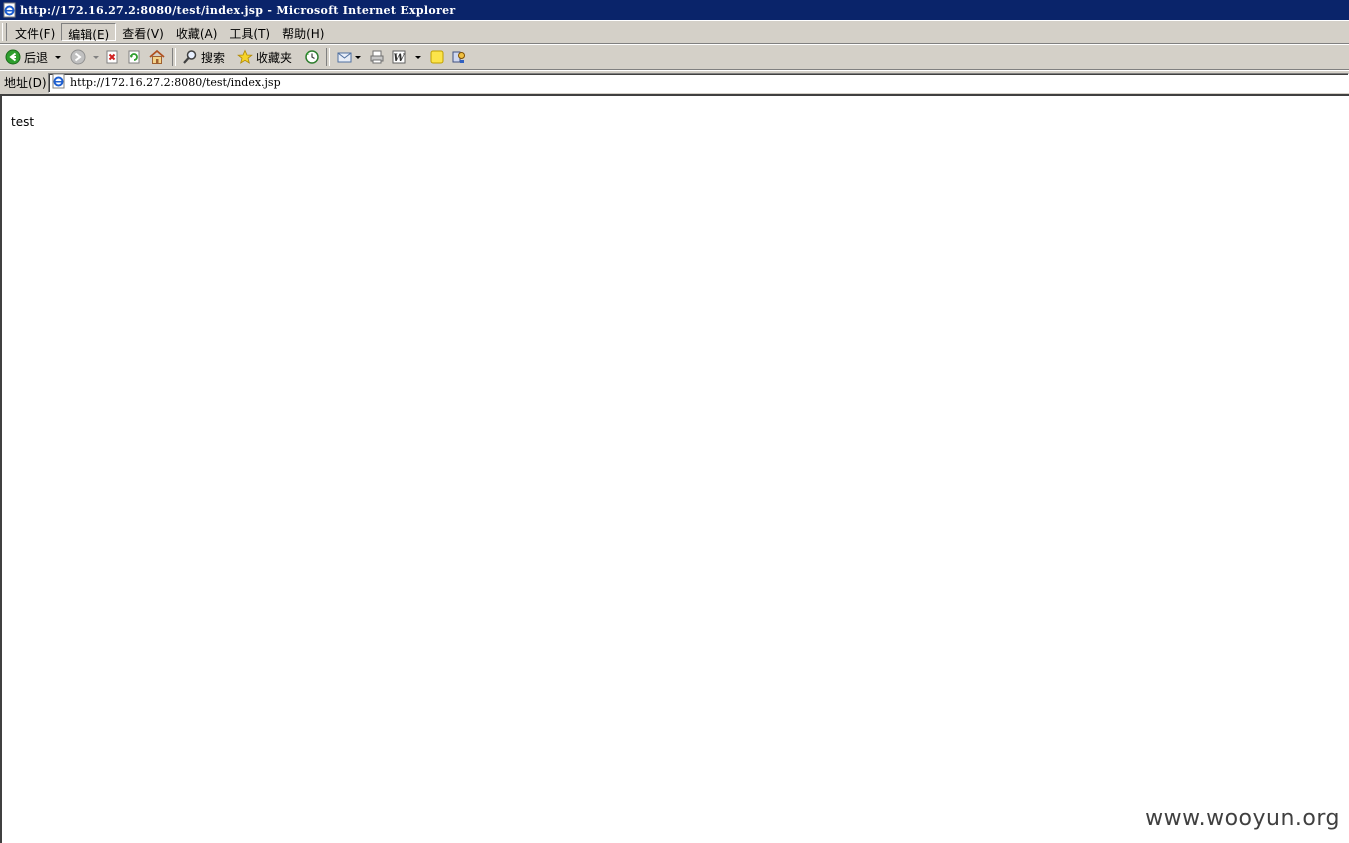  I want to click on print-button, so click(377, 57).